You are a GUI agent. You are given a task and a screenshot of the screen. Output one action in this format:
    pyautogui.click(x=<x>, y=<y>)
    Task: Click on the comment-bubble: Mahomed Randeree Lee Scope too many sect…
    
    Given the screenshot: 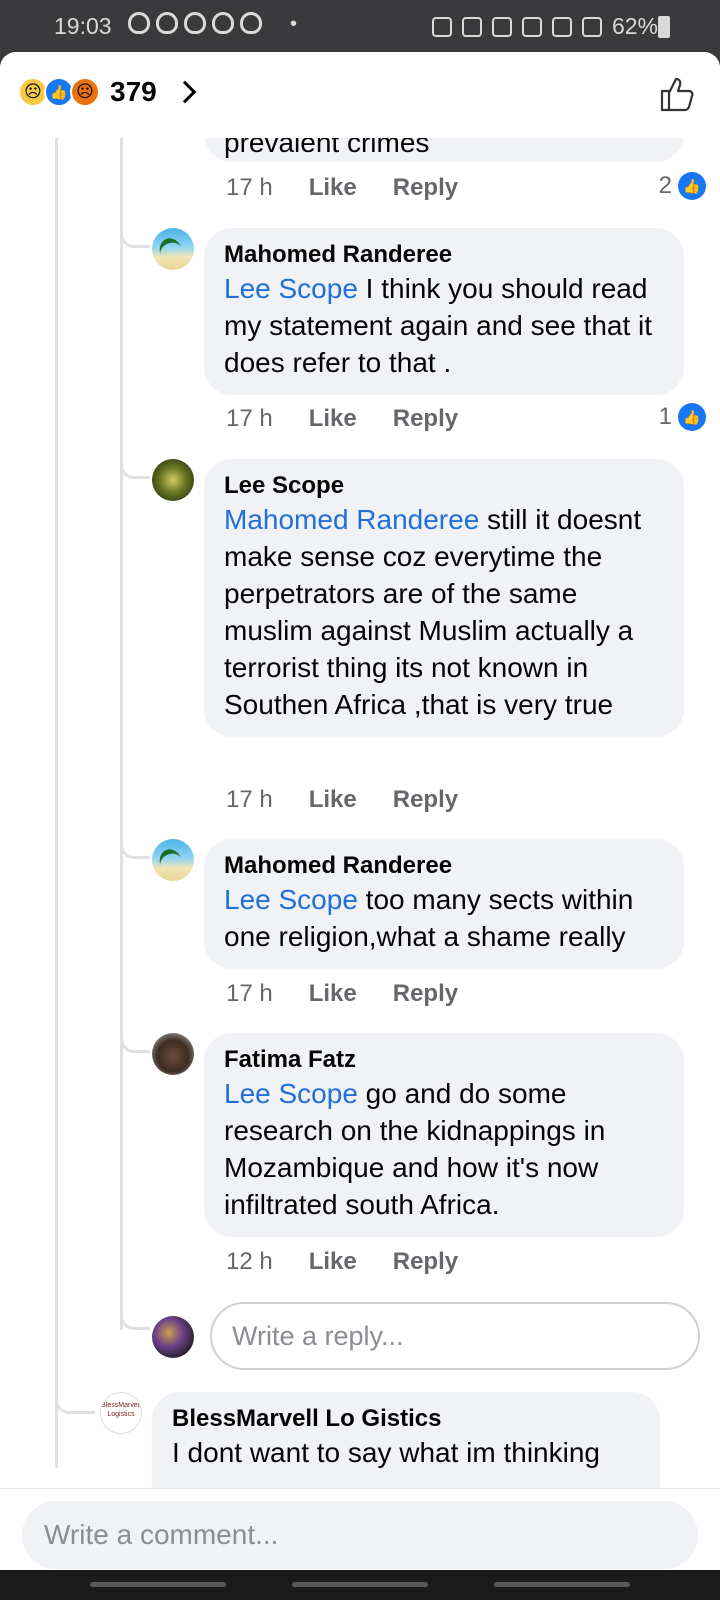 What is the action you would take?
    pyautogui.click(x=444, y=904)
    